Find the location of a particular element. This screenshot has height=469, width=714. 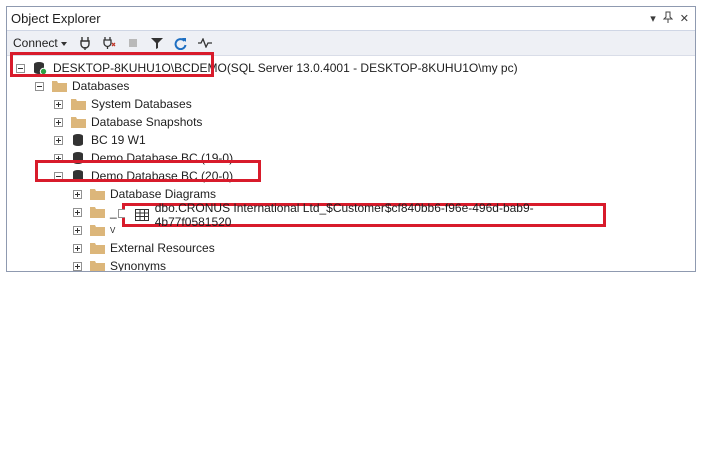

connect-button: Connect is located at coordinates (40, 43).